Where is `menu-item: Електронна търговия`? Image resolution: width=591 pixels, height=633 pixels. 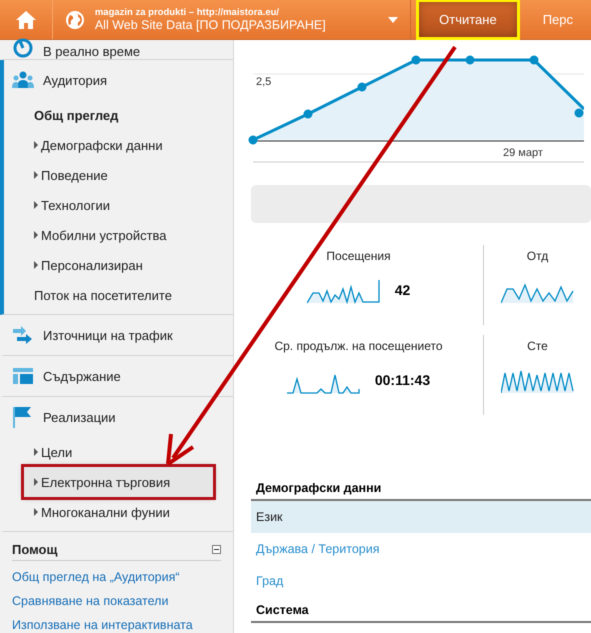 menu-item: Електронна търговия is located at coordinates (118, 482).